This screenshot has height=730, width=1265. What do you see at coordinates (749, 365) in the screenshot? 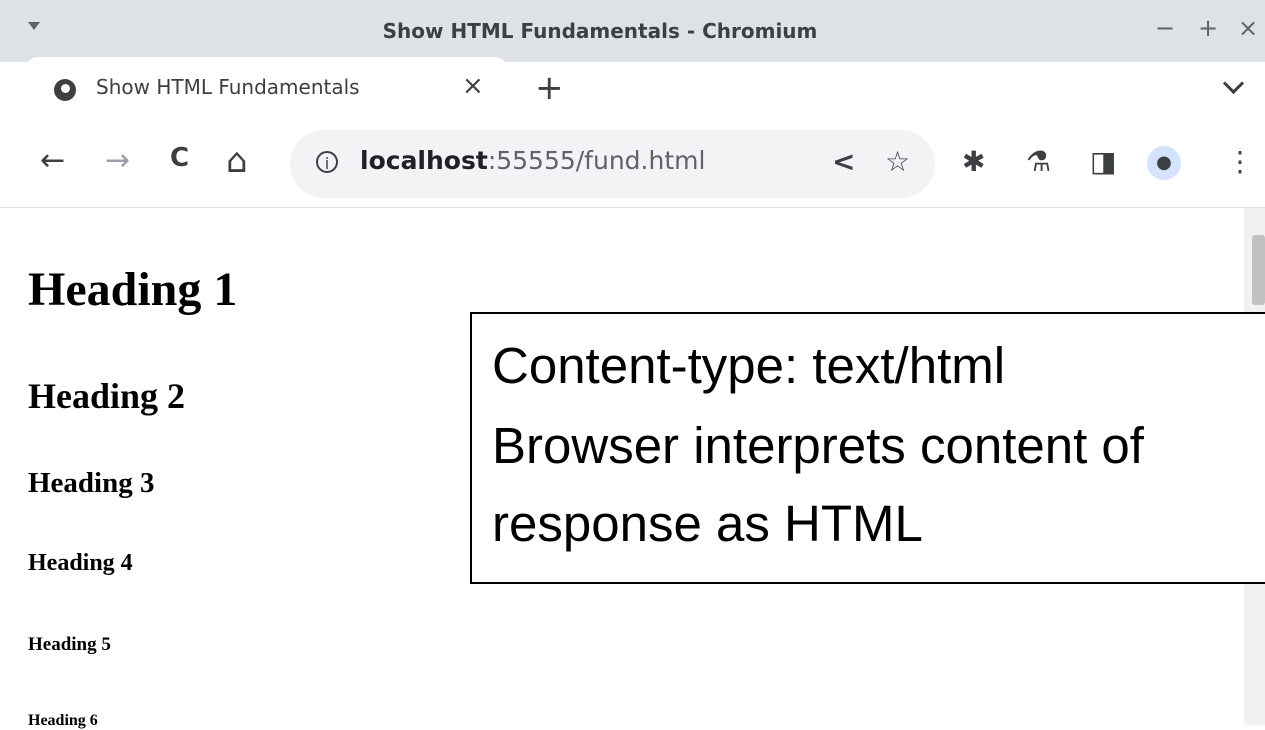
I see `annotation-line-1: Content-type: text/html` at bounding box center [749, 365].